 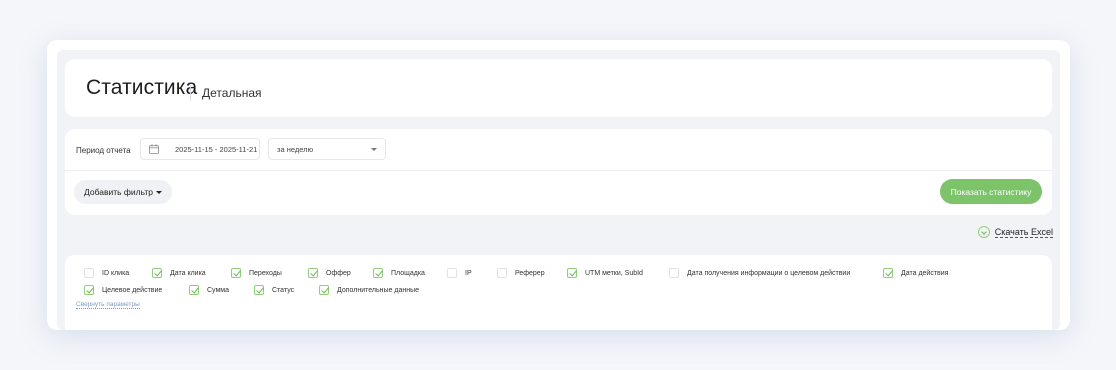 I want to click on title-card: Статистика Детальная, so click(x=558, y=88).